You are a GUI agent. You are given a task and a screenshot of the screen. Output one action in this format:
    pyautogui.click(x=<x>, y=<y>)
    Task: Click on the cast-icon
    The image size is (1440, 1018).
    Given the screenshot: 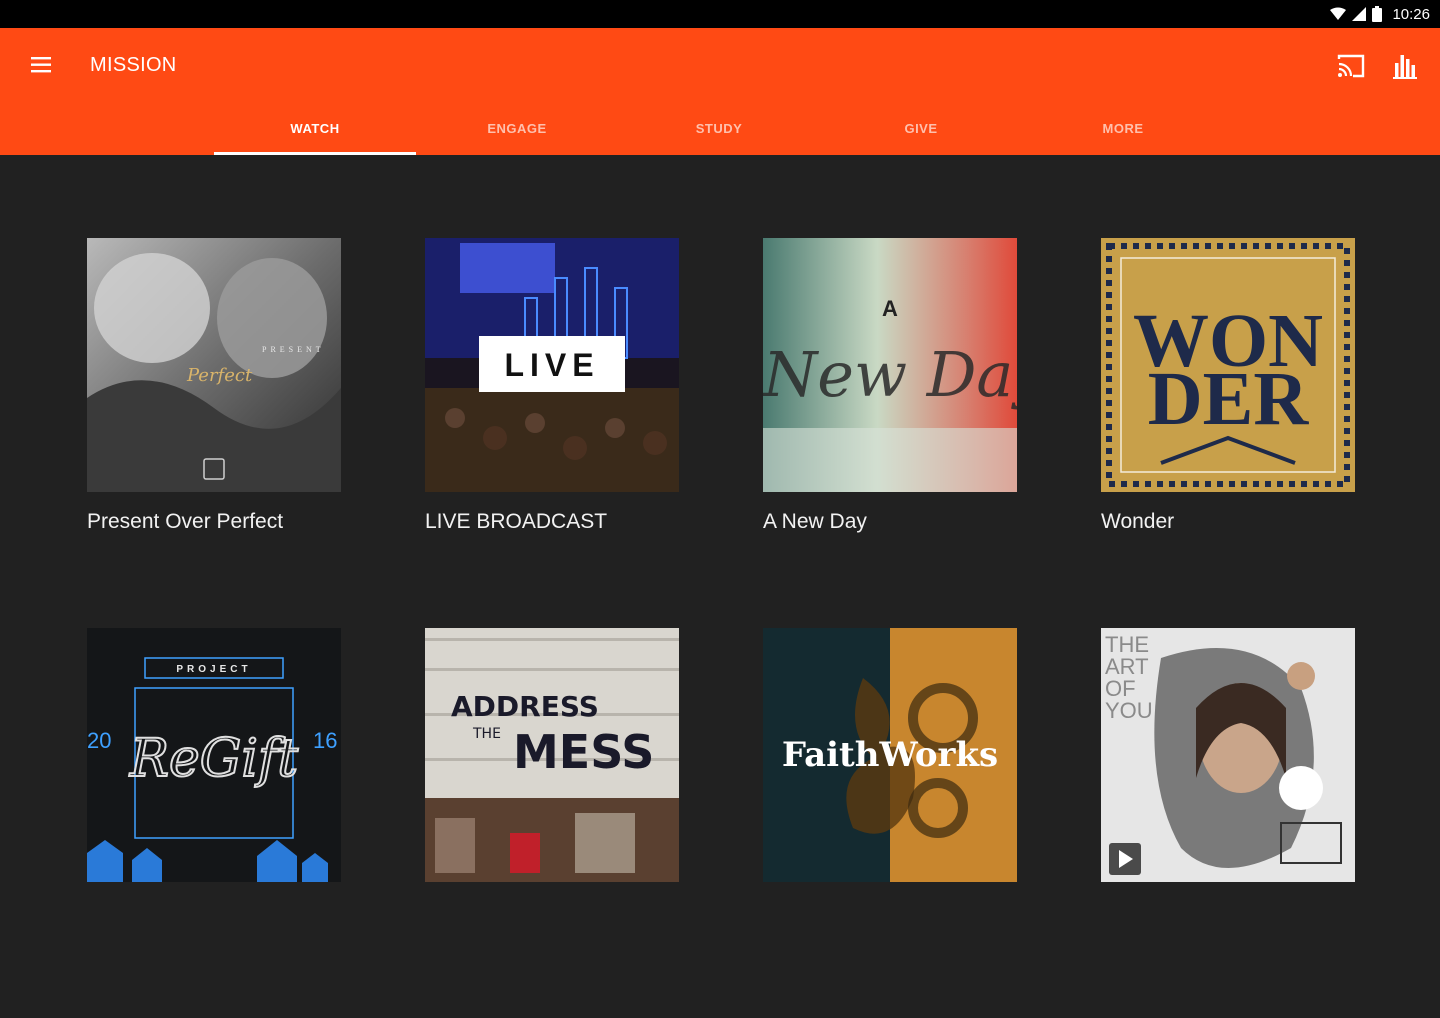 What is the action you would take?
    pyautogui.click(x=1351, y=66)
    